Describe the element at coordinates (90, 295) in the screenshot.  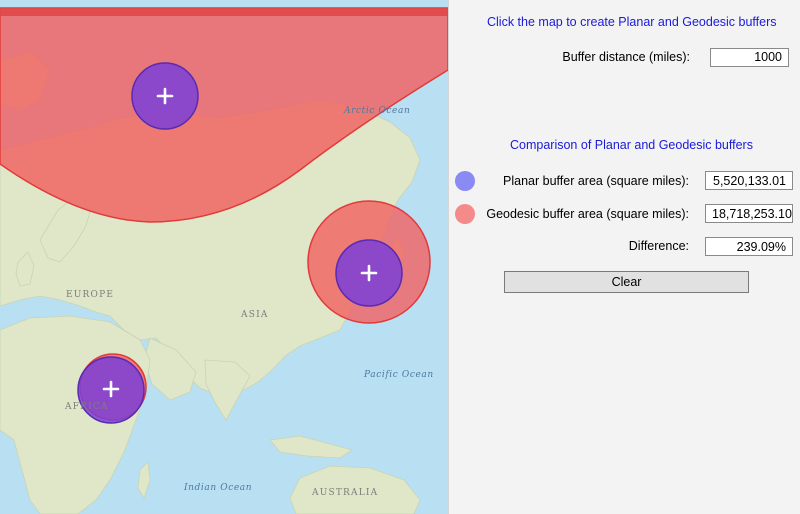
I see `europe-label: EUROPE` at that location.